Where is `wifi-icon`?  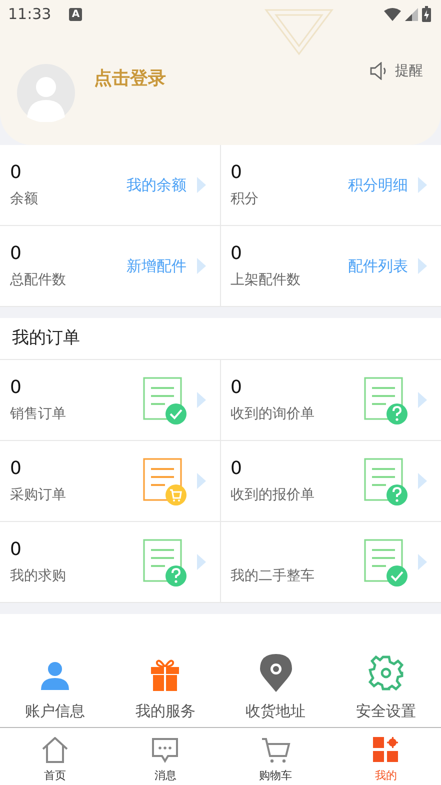 wifi-icon is located at coordinates (392, 14).